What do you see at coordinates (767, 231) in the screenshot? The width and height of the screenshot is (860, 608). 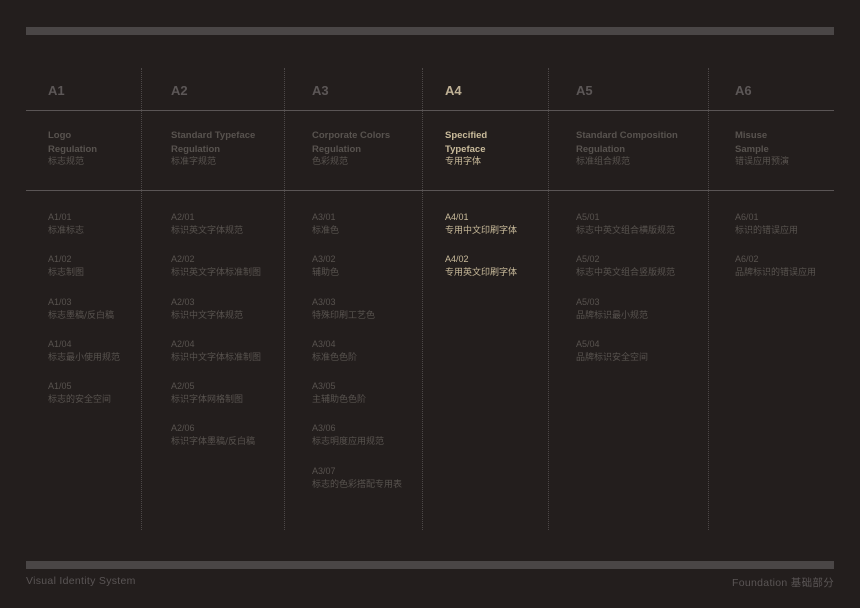 I see `item-label: 标识的错误应用` at bounding box center [767, 231].